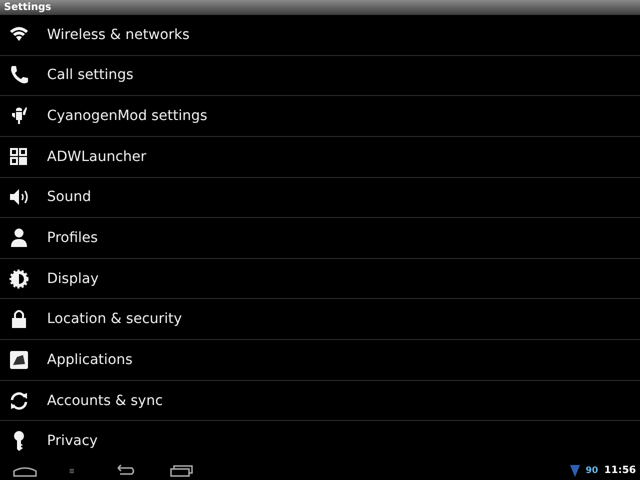 The image size is (640, 480). Describe the element at coordinates (320, 319) in the screenshot. I see `settings-item: Location & security` at that location.